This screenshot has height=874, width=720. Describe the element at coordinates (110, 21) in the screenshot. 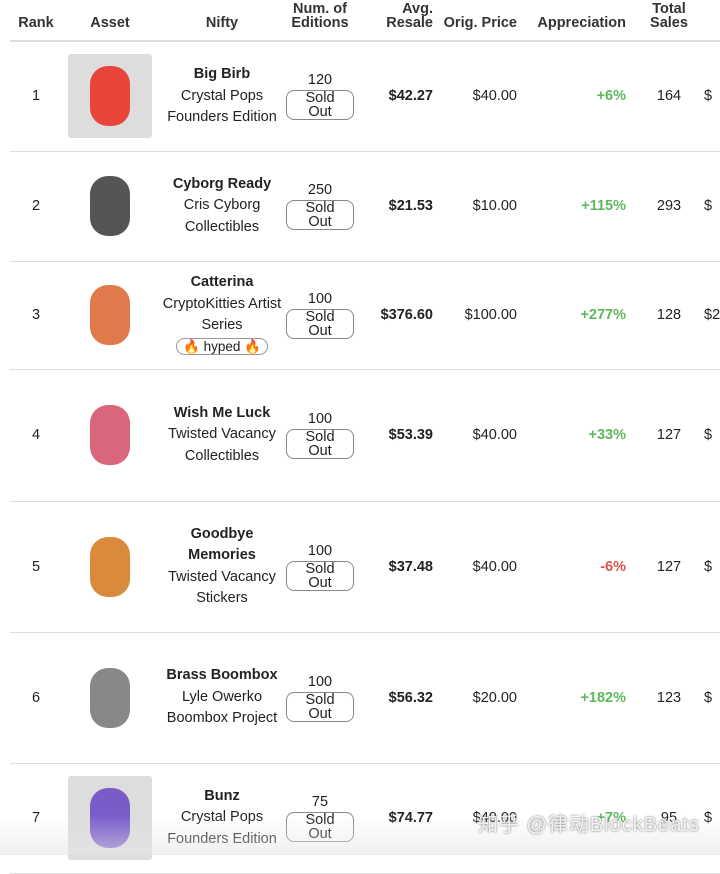

I see `header-asset: Asset` at that location.